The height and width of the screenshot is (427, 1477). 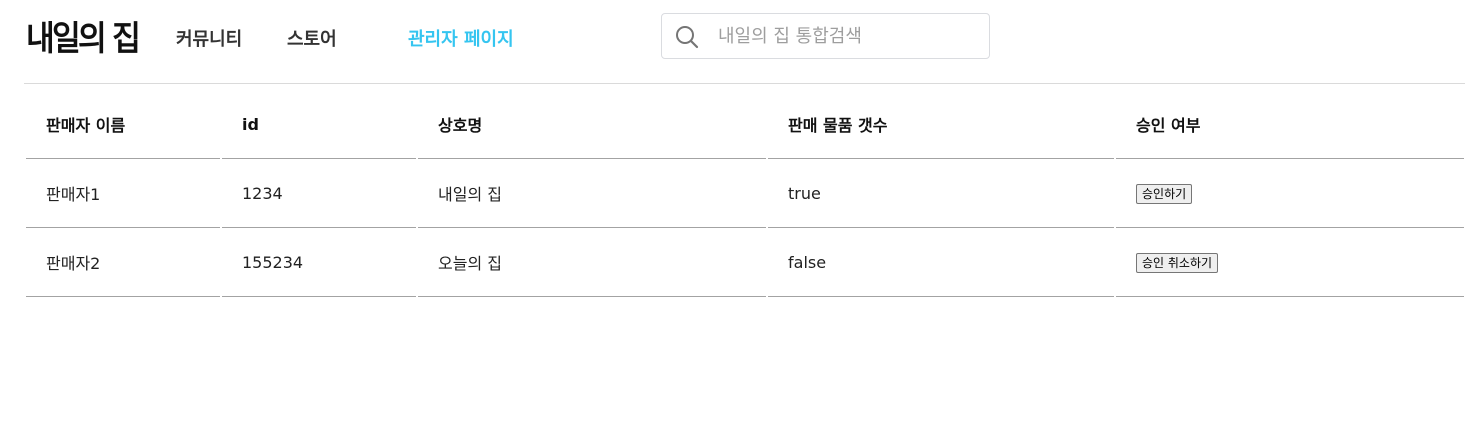 What do you see at coordinates (209, 40) in the screenshot?
I see `nav-community: 커뮤니티` at bounding box center [209, 40].